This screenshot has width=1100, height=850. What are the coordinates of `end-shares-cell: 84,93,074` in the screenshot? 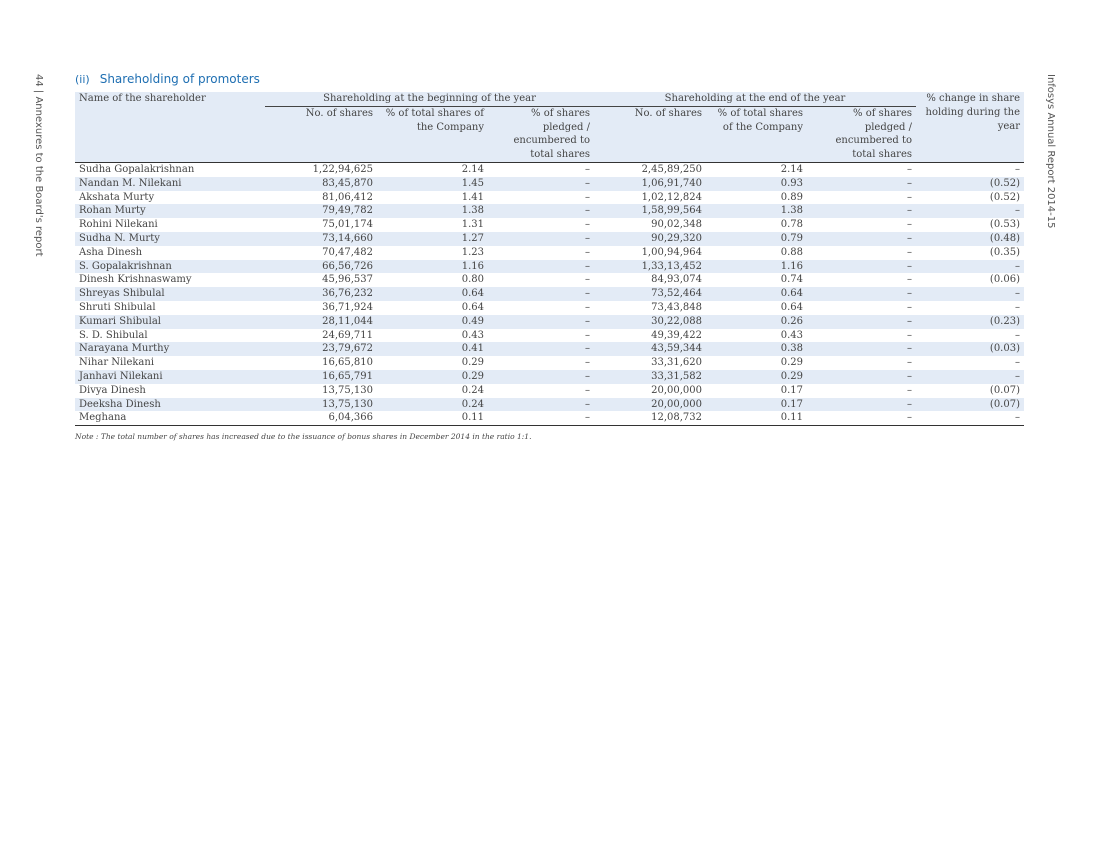 It's located at (676, 280).